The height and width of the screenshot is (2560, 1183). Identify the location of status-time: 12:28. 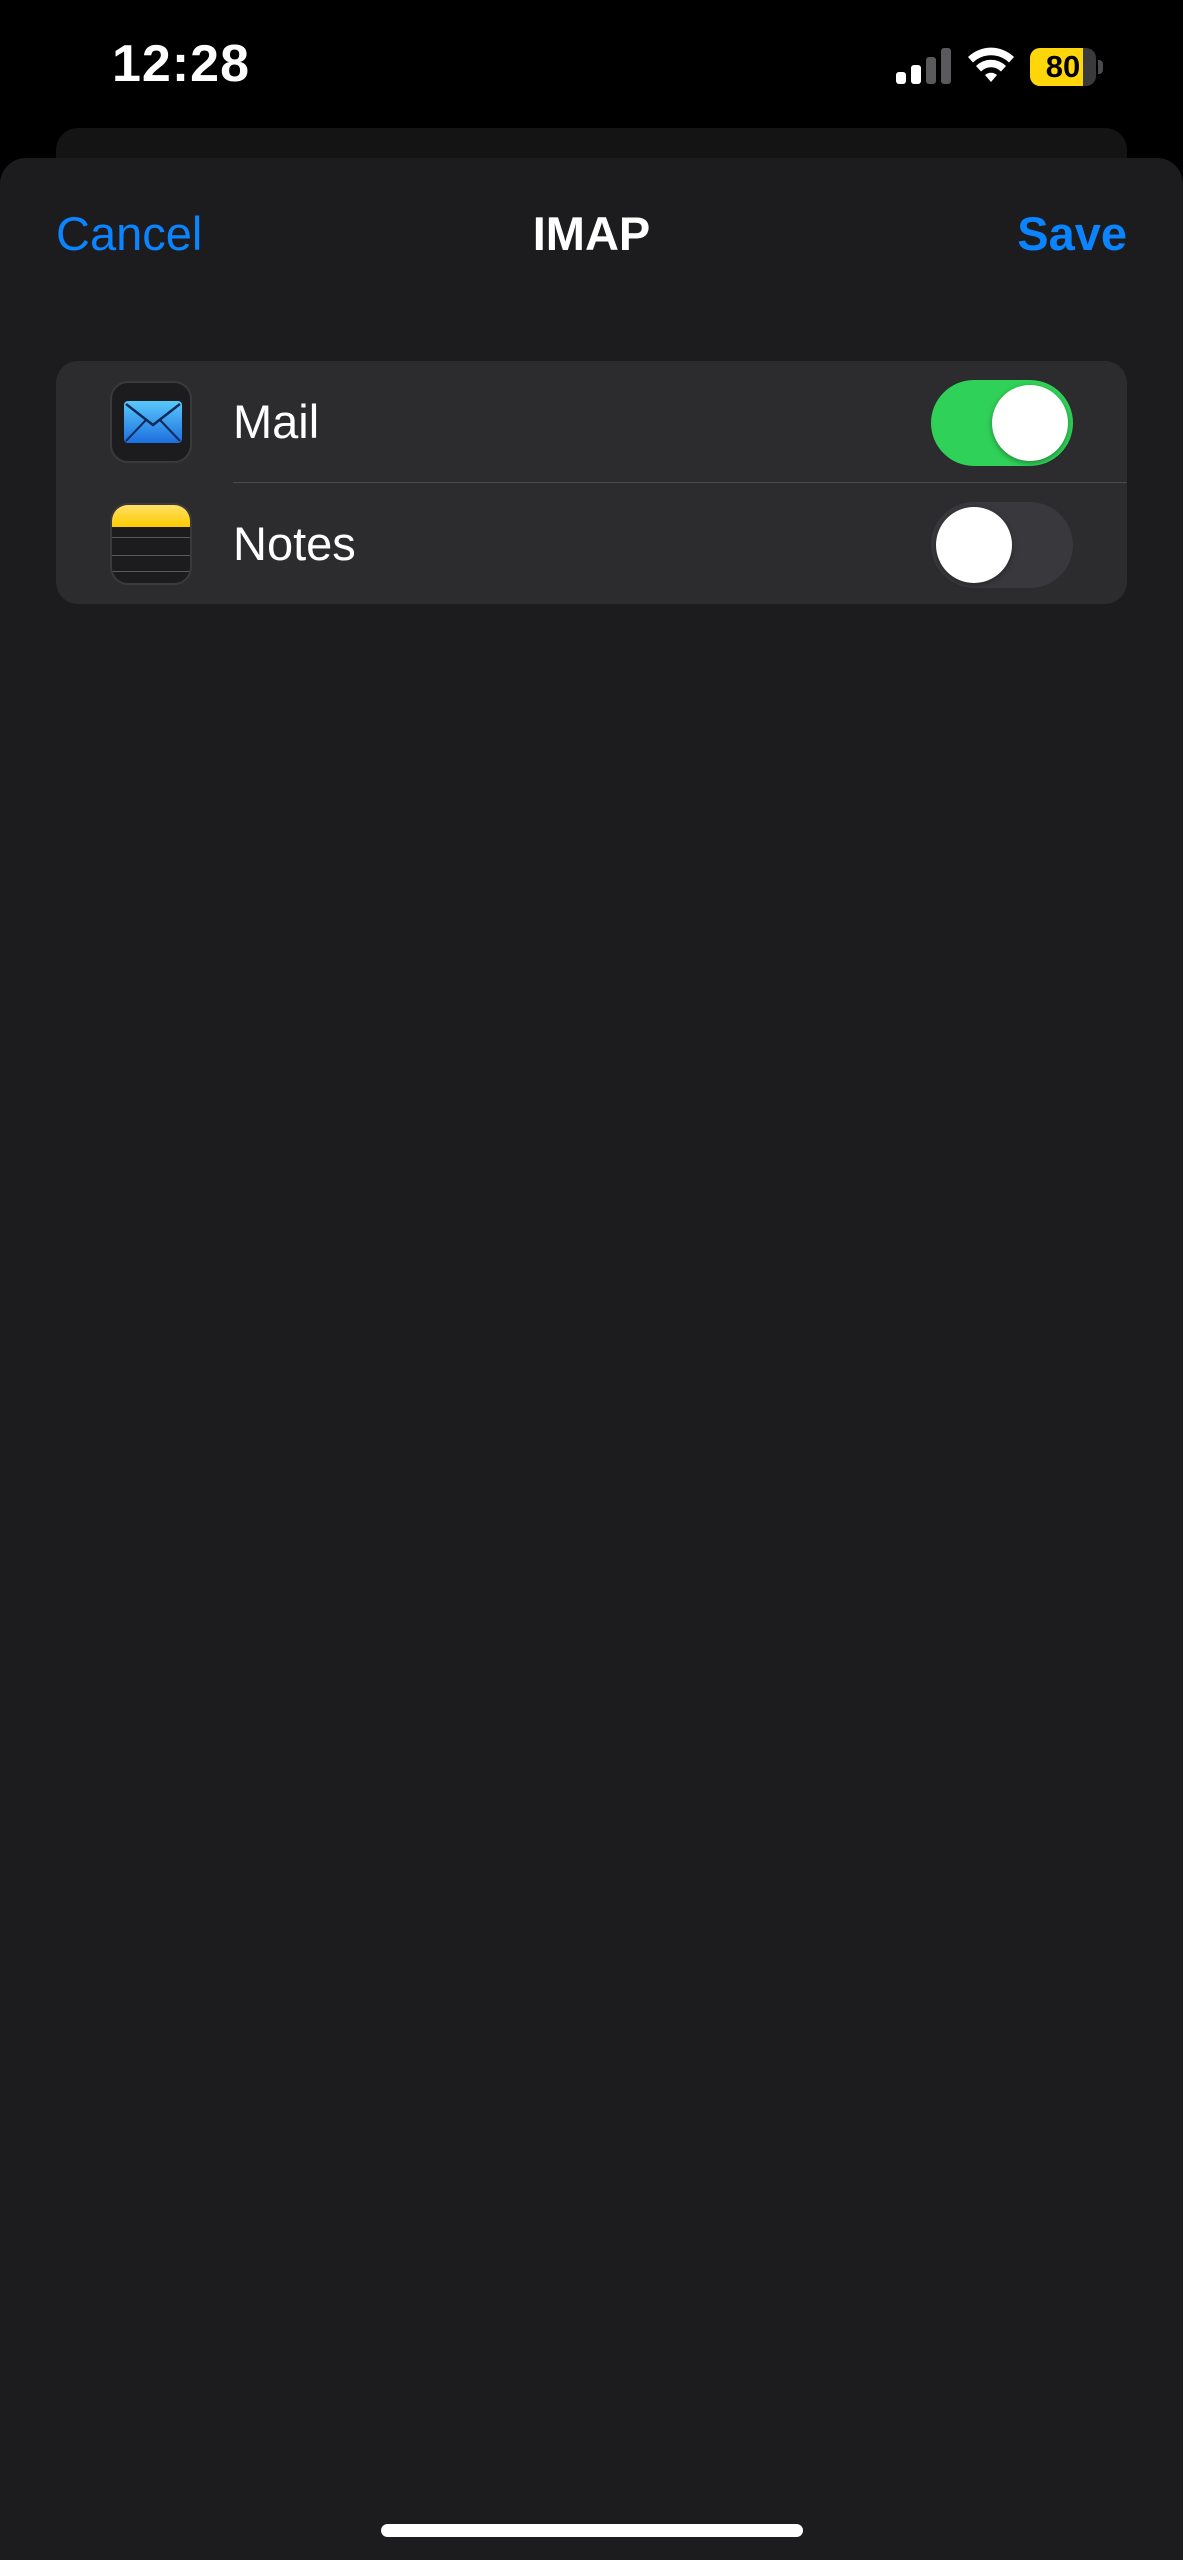
(181, 64).